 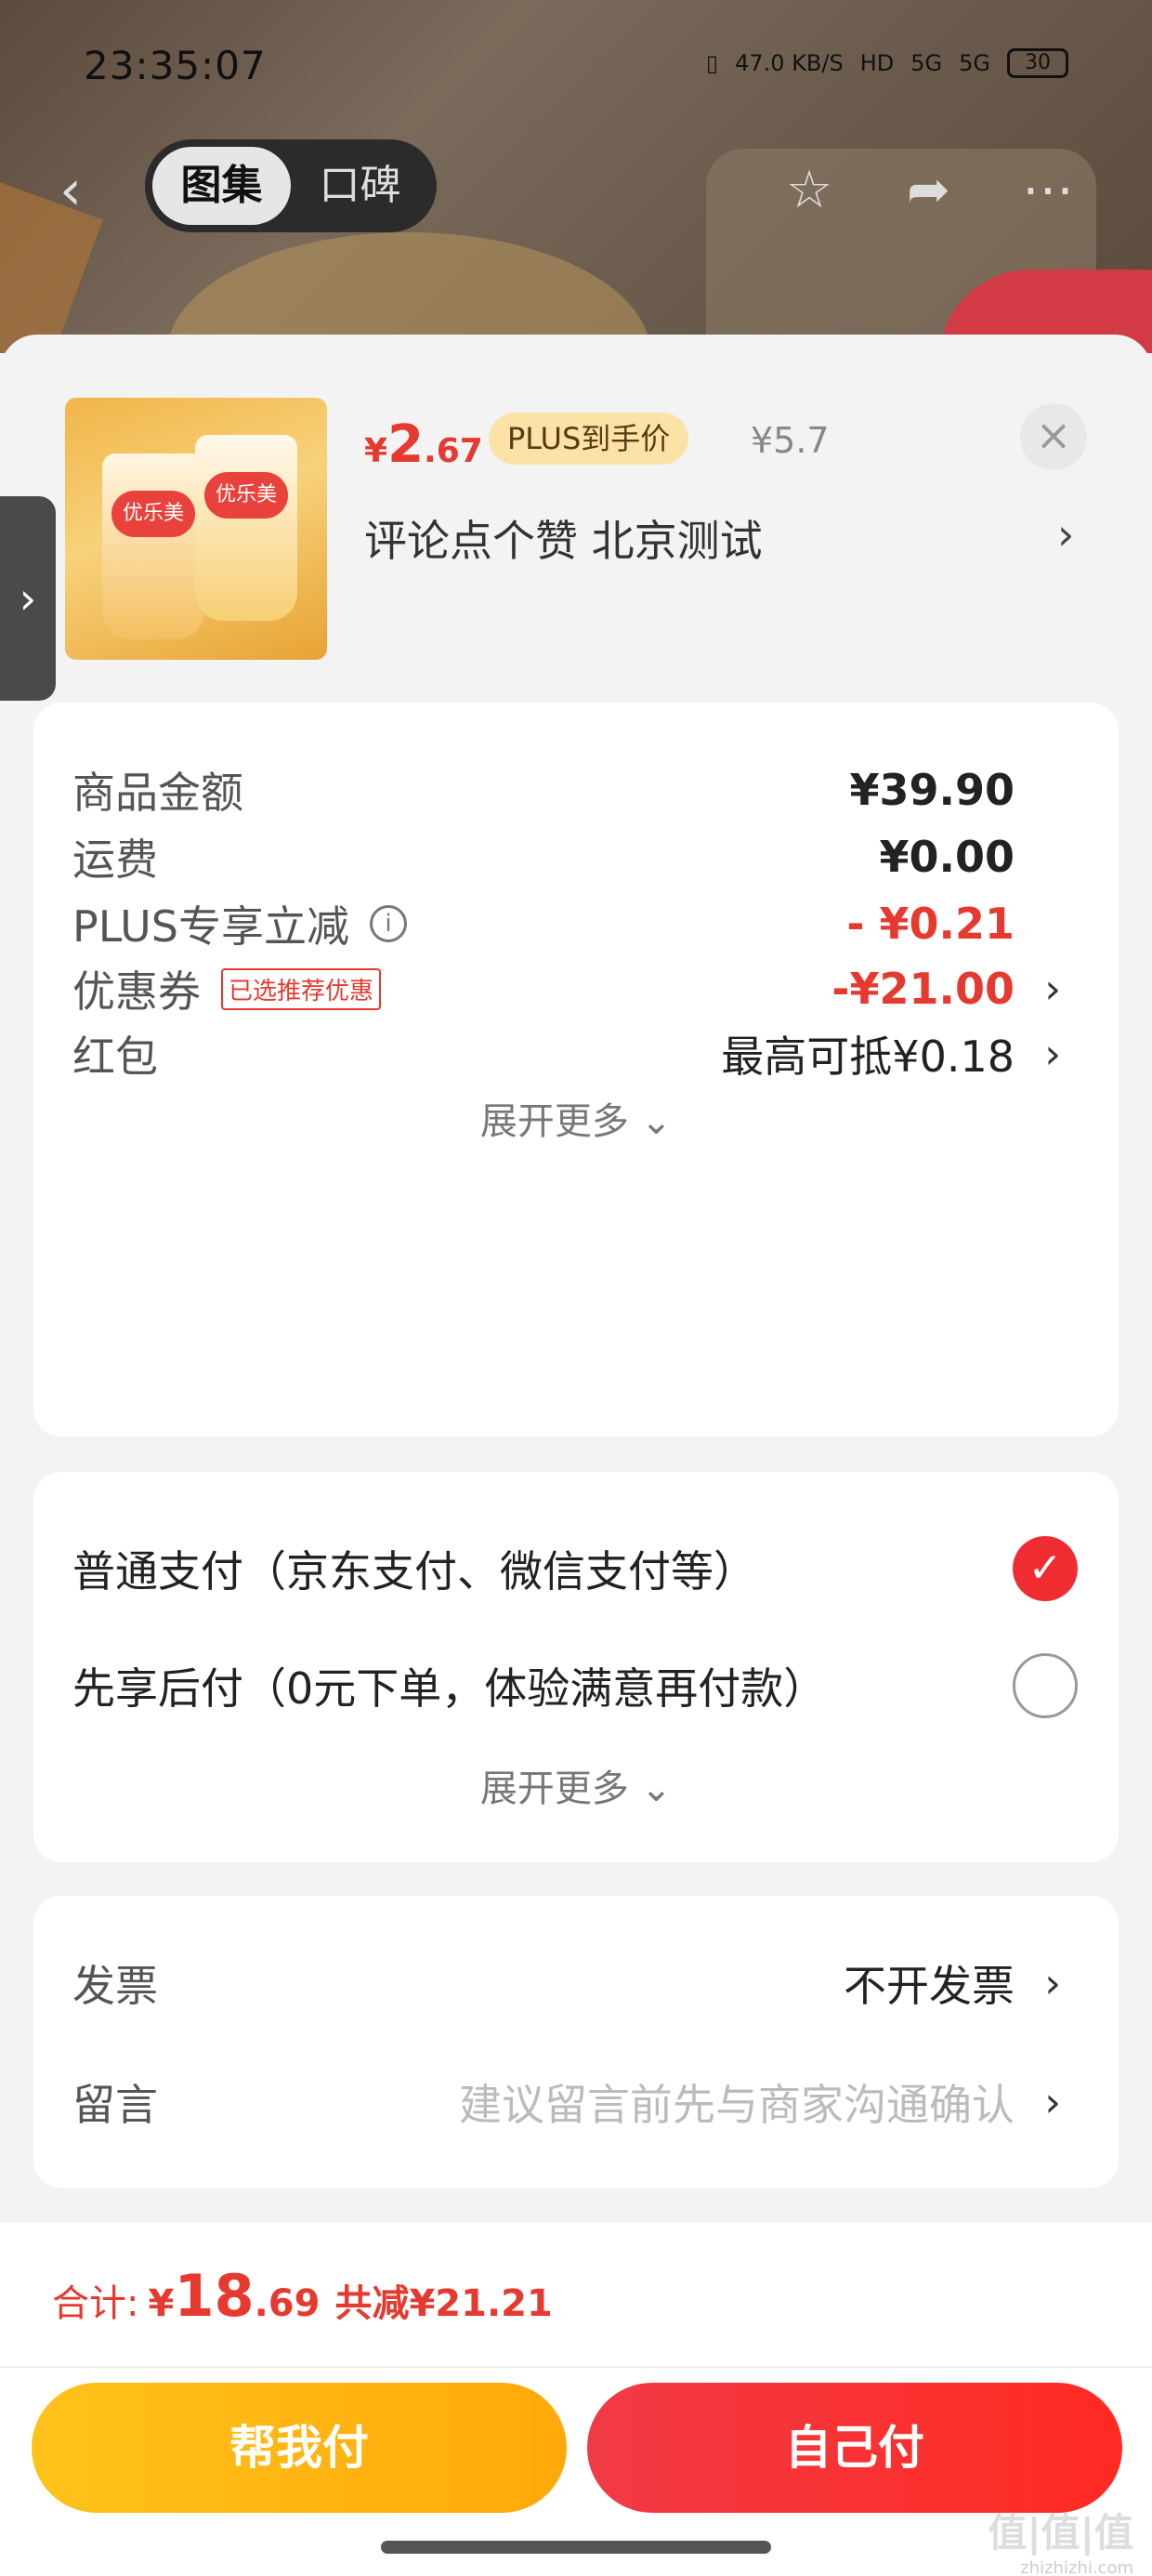 What do you see at coordinates (175, 65) in the screenshot?
I see `status-time: 23:35:07` at bounding box center [175, 65].